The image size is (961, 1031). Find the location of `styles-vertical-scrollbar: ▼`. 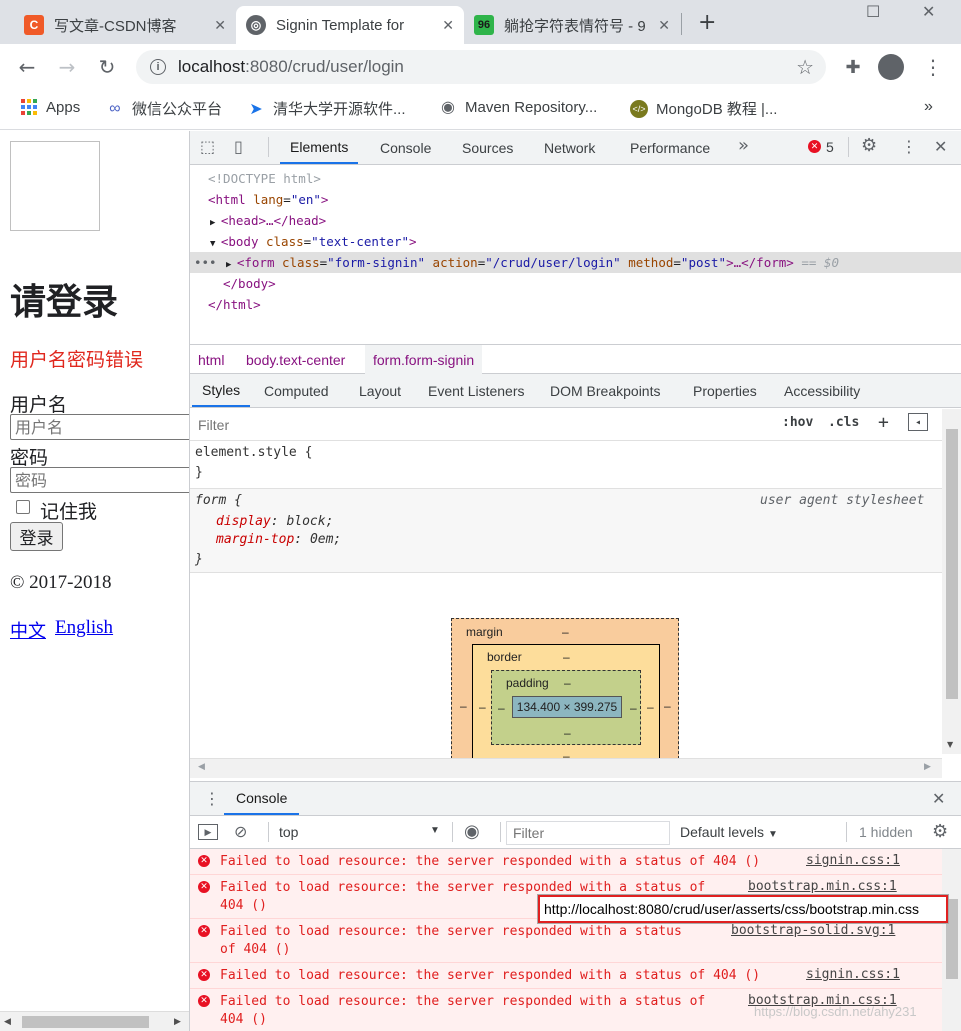

styles-vertical-scrollbar: ▼ is located at coordinates (951, 581).